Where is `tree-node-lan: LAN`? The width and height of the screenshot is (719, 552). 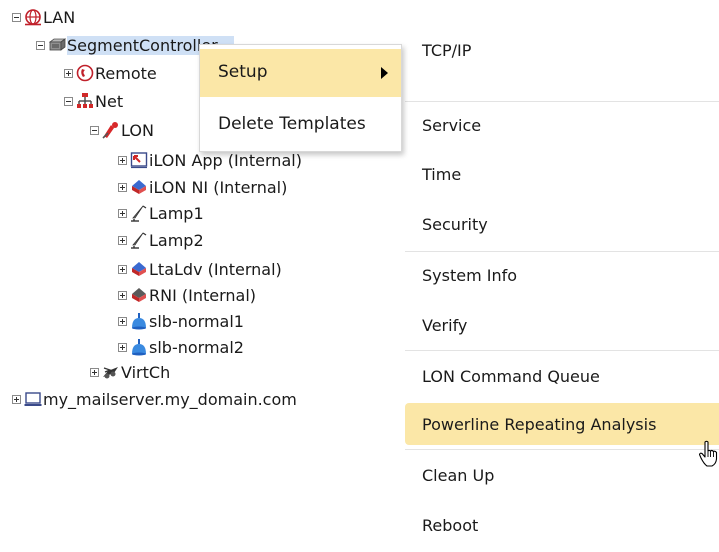 tree-node-lan: LAN is located at coordinates (43, 17).